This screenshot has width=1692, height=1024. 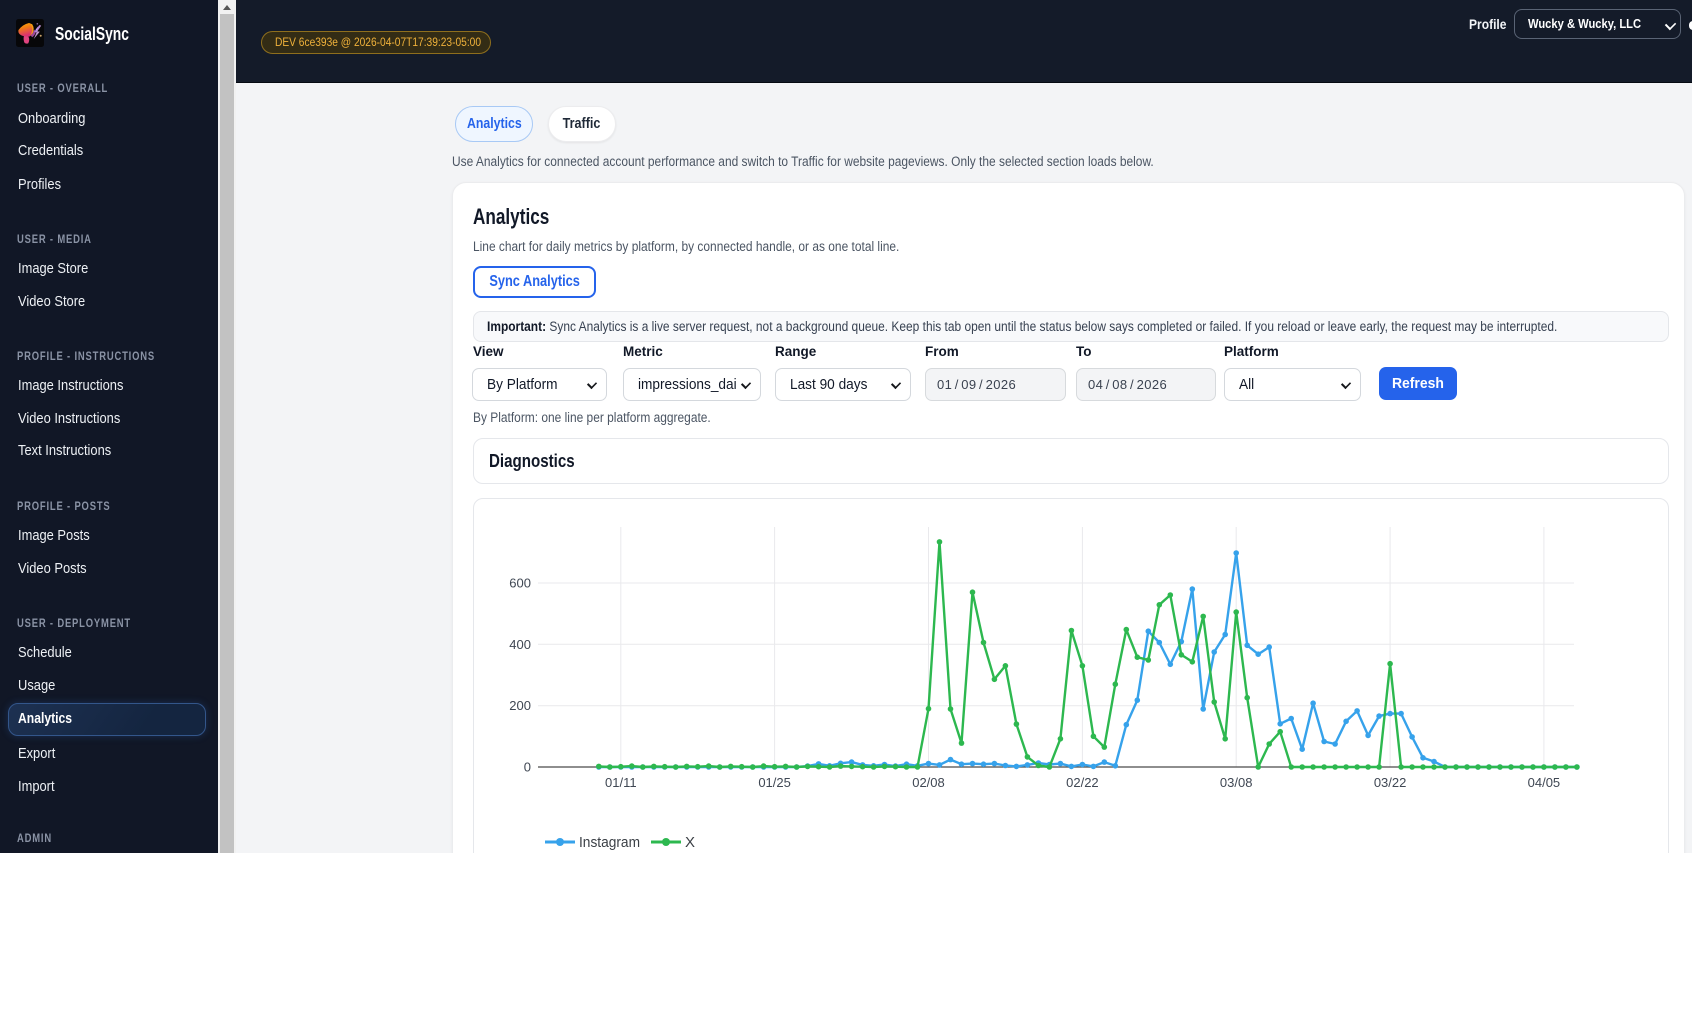 What do you see at coordinates (609, 842) in the screenshot?
I see `svg-text: Instagram` at bounding box center [609, 842].